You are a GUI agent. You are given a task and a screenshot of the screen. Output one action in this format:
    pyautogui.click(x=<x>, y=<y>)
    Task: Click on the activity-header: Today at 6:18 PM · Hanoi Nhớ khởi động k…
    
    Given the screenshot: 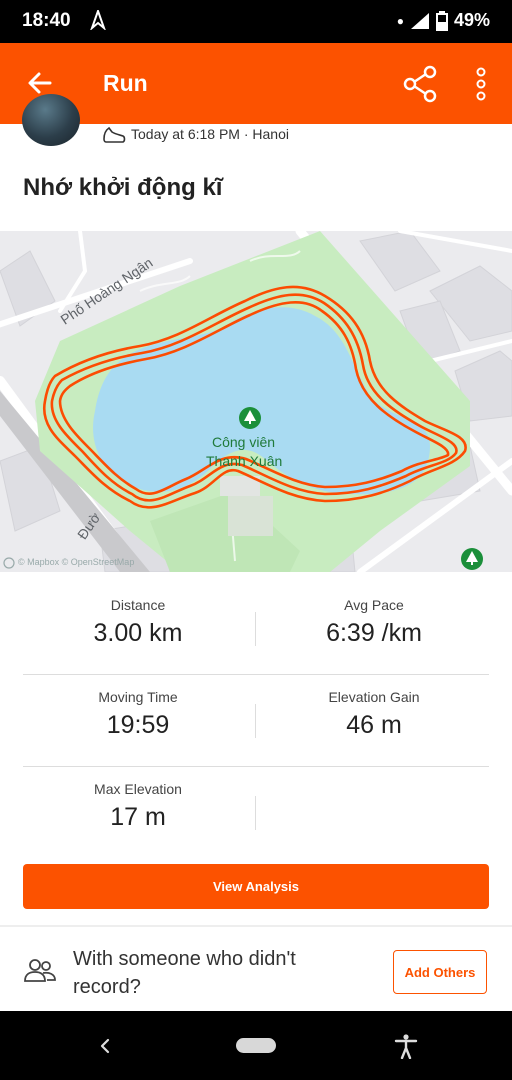 What is the action you would take?
    pyautogui.click(x=256, y=162)
    